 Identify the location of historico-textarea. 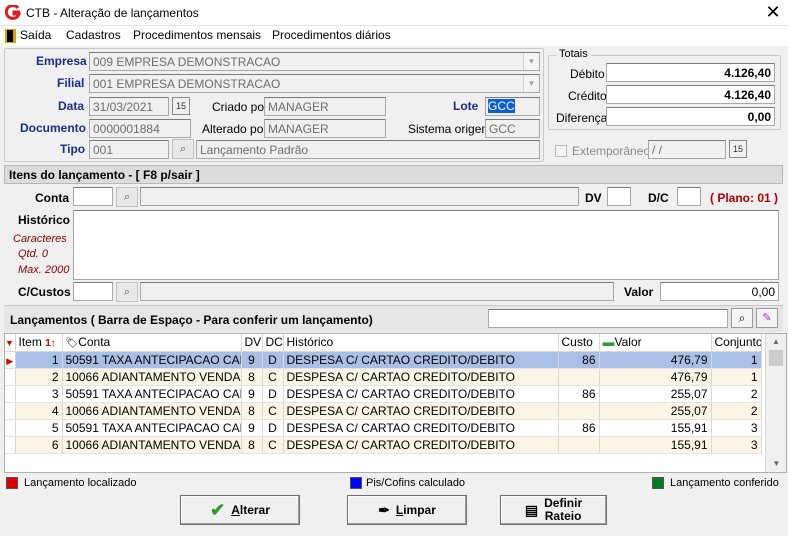
(426, 245).